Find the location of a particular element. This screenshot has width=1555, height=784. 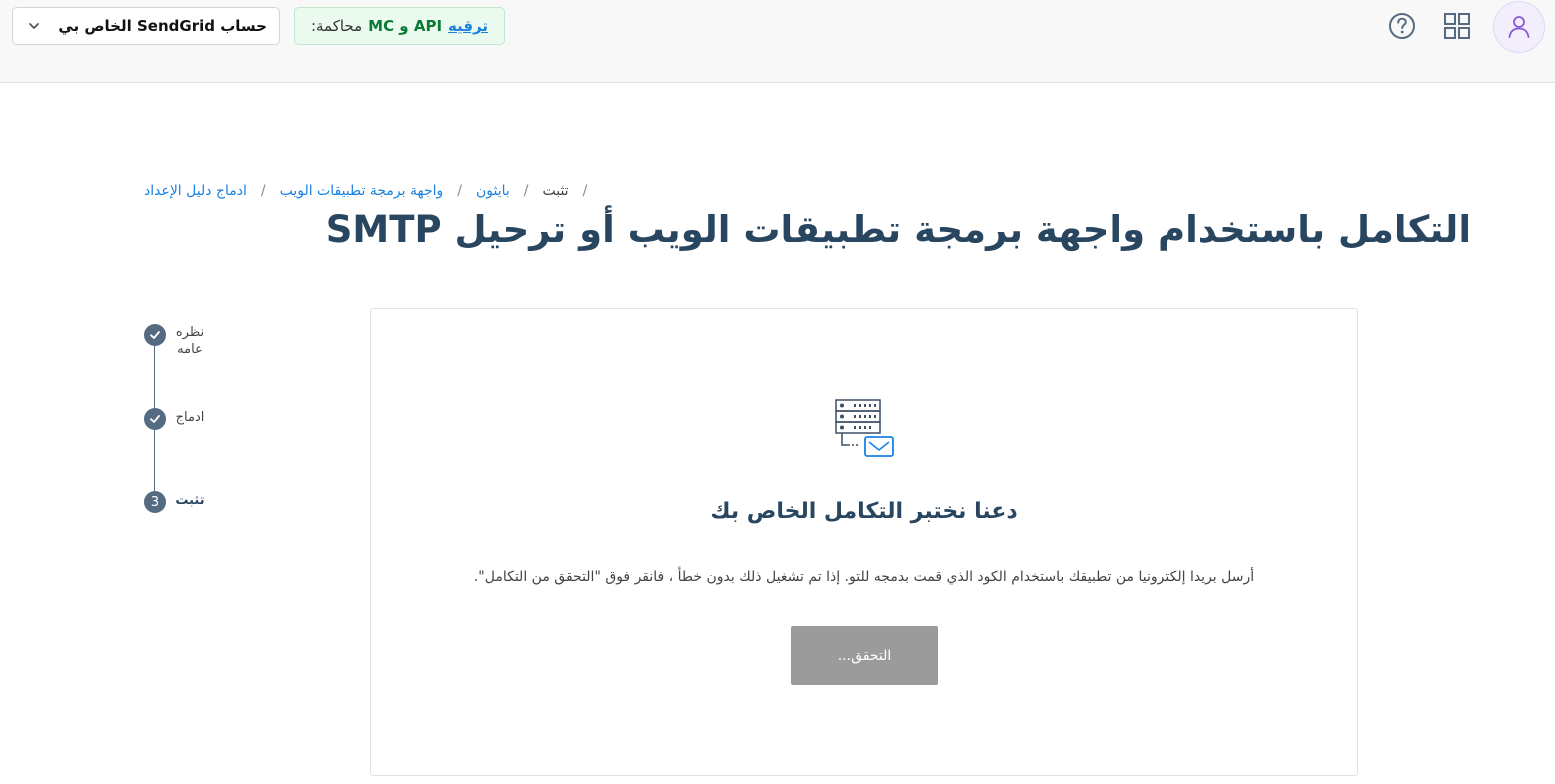

account-select-label: حساب SendGrid الخاص بي is located at coordinates (162, 26).